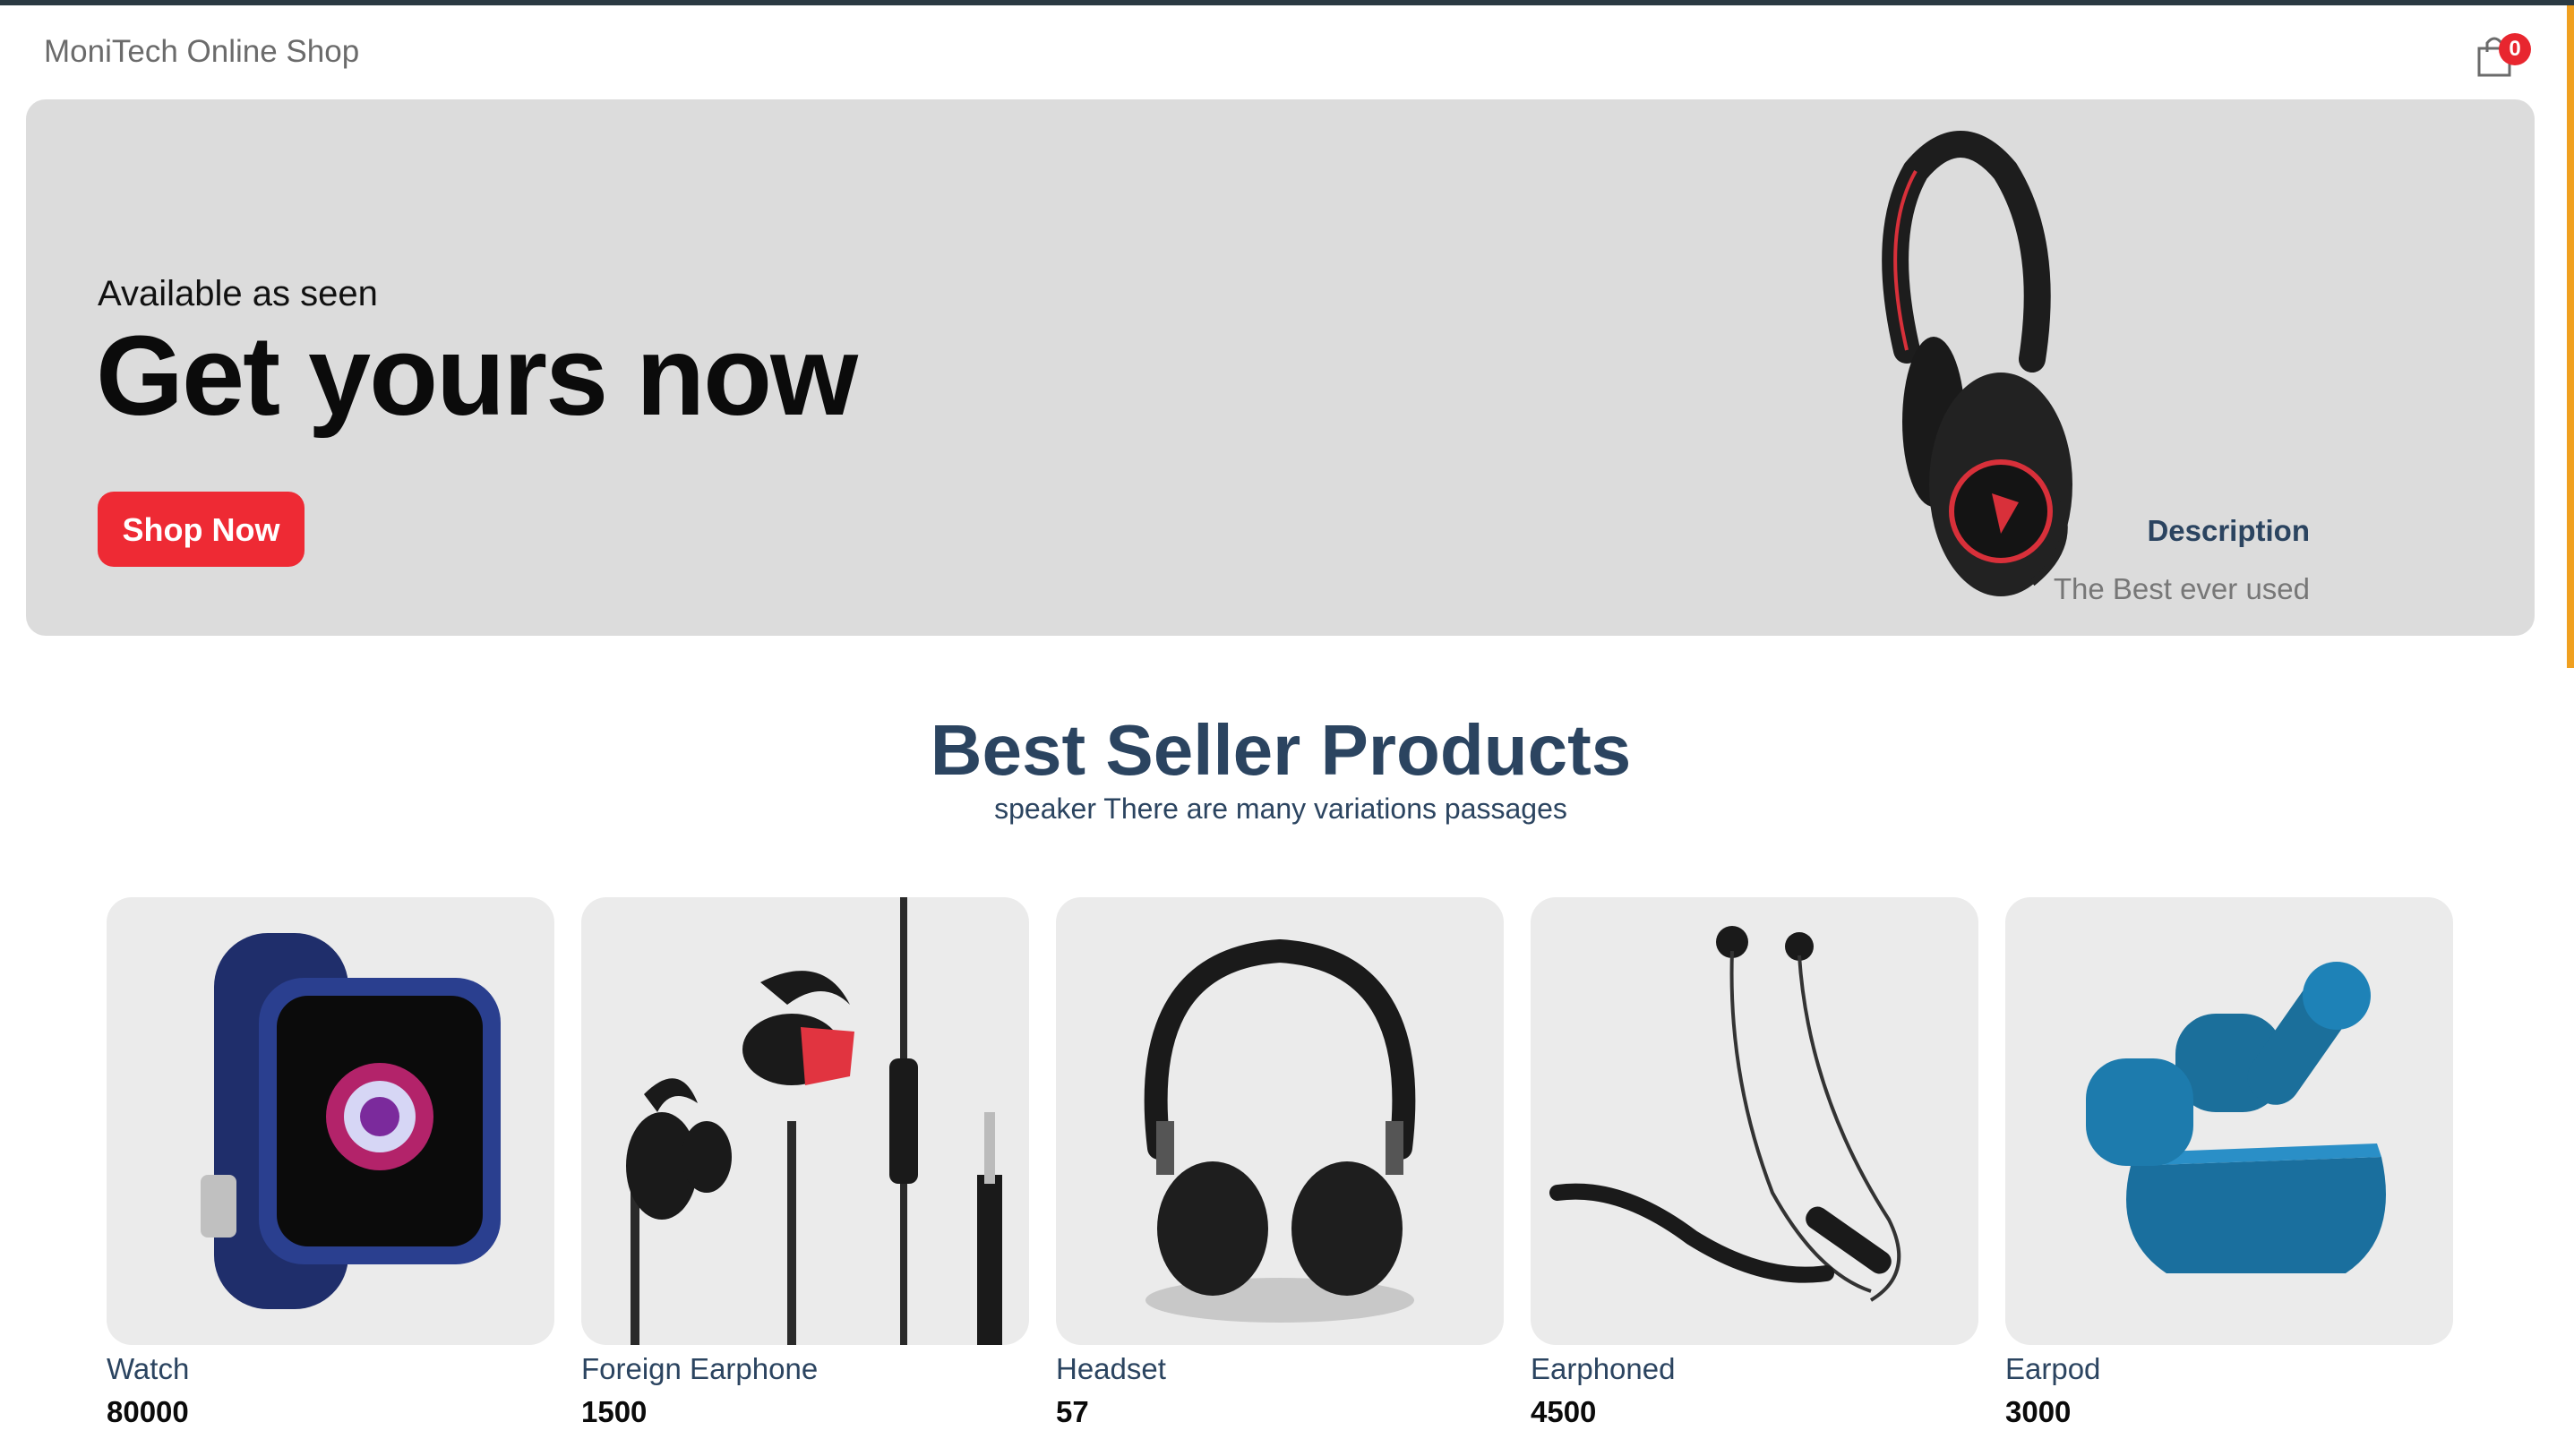 This screenshot has height=1456, width=2574. Describe the element at coordinates (148, 1369) in the screenshot. I see `product-name: Watch` at that location.